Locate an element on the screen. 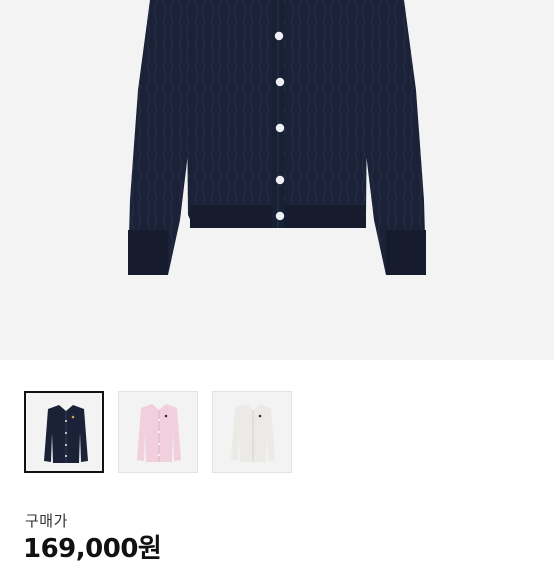 The width and height of the screenshot is (554, 564). white-cardigan-icon is located at coordinates (253, 433).